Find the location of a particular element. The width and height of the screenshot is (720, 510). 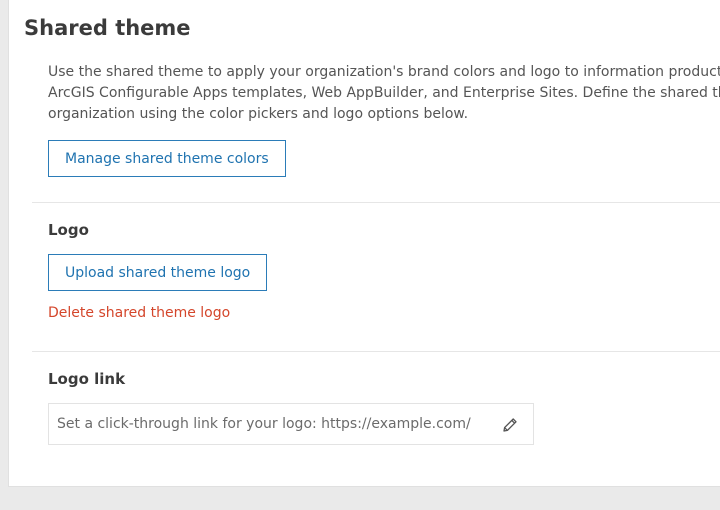

logo-link-input is located at coordinates (274, 424).